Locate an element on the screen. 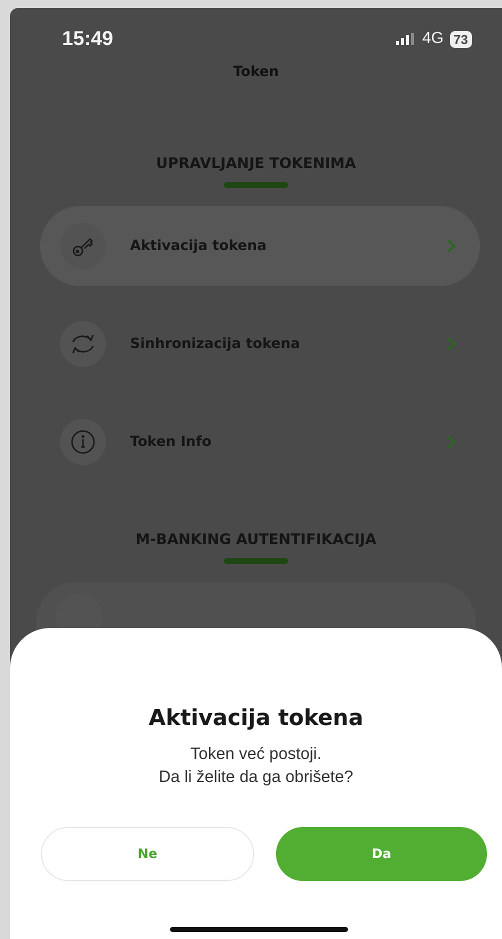 Image resolution: width=502 pixels, height=939 pixels. info-icon is located at coordinates (83, 442).